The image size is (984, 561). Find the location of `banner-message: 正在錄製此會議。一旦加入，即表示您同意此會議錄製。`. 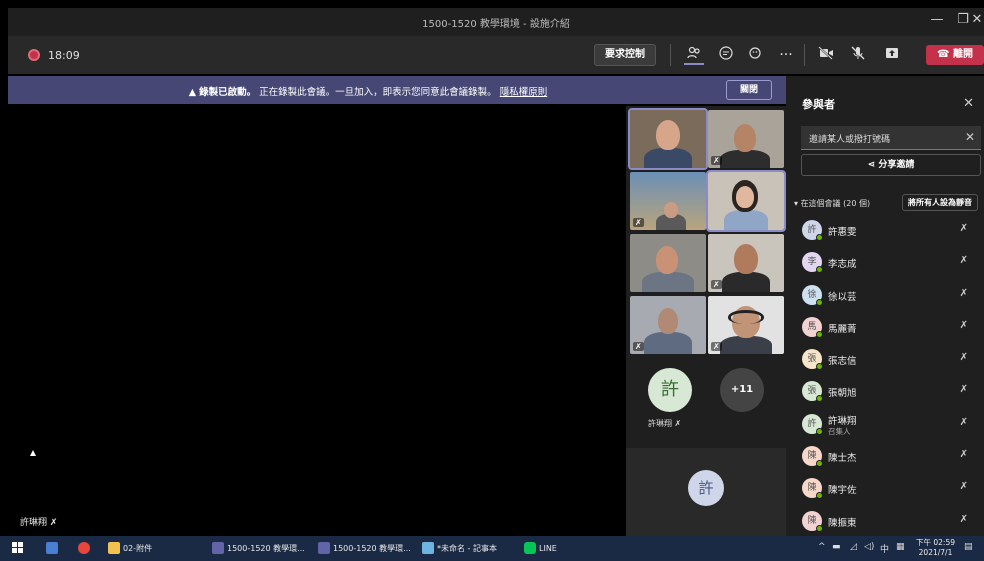

banner-message: 正在錄製此會議。一旦加入，即表示您同意此會議錄製。 is located at coordinates (378, 92).